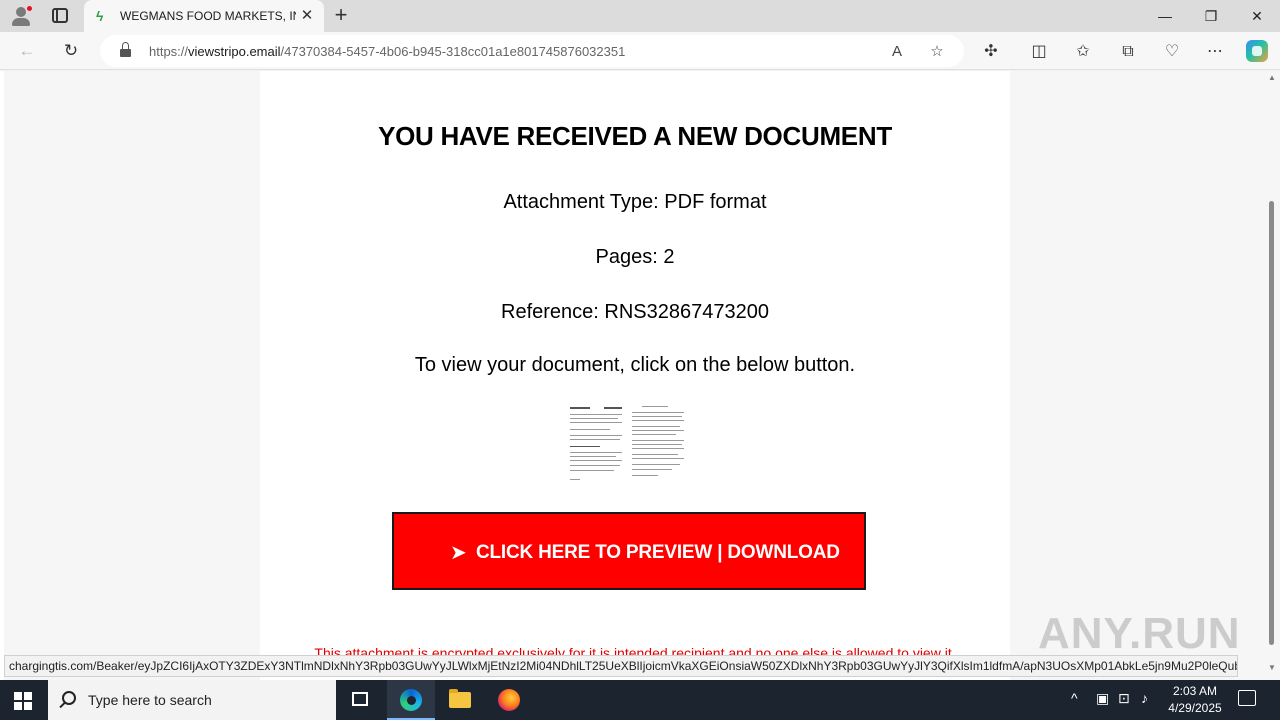  What do you see at coordinates (1074, 698) in the screenshot?
I see `show-hidden-icons-chevron-up-icon: ^` at bounding box center [1074, 698].